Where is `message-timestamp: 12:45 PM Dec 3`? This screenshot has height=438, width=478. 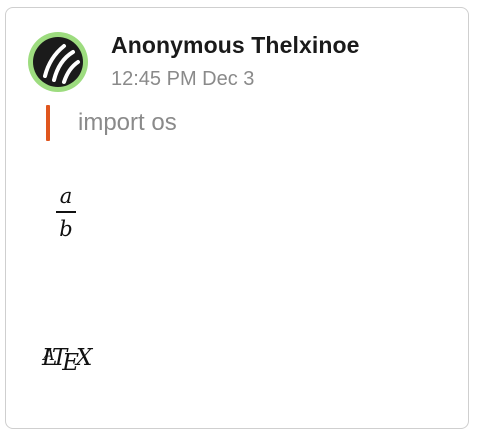
message-timestamp: 12:45 PM Dec 3 is located at coordinates (183, 79).